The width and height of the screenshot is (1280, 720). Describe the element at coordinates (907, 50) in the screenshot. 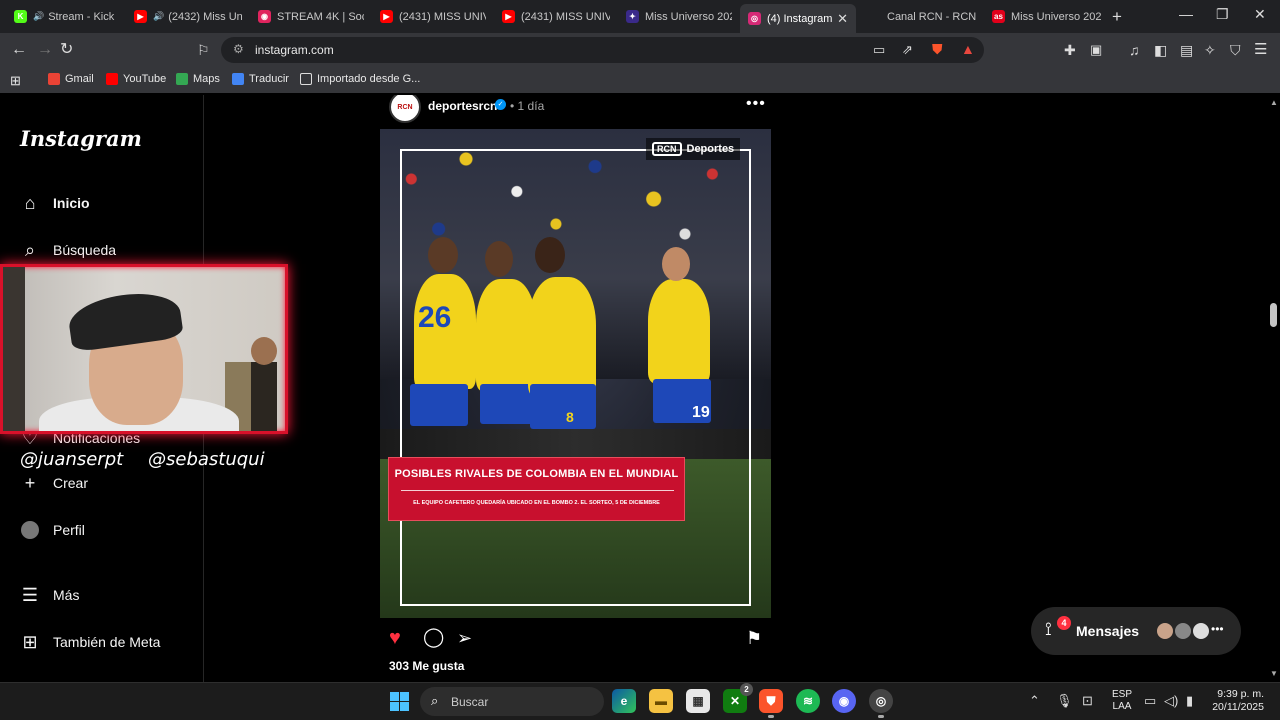

I see `share-icon: ⇗` at that location.